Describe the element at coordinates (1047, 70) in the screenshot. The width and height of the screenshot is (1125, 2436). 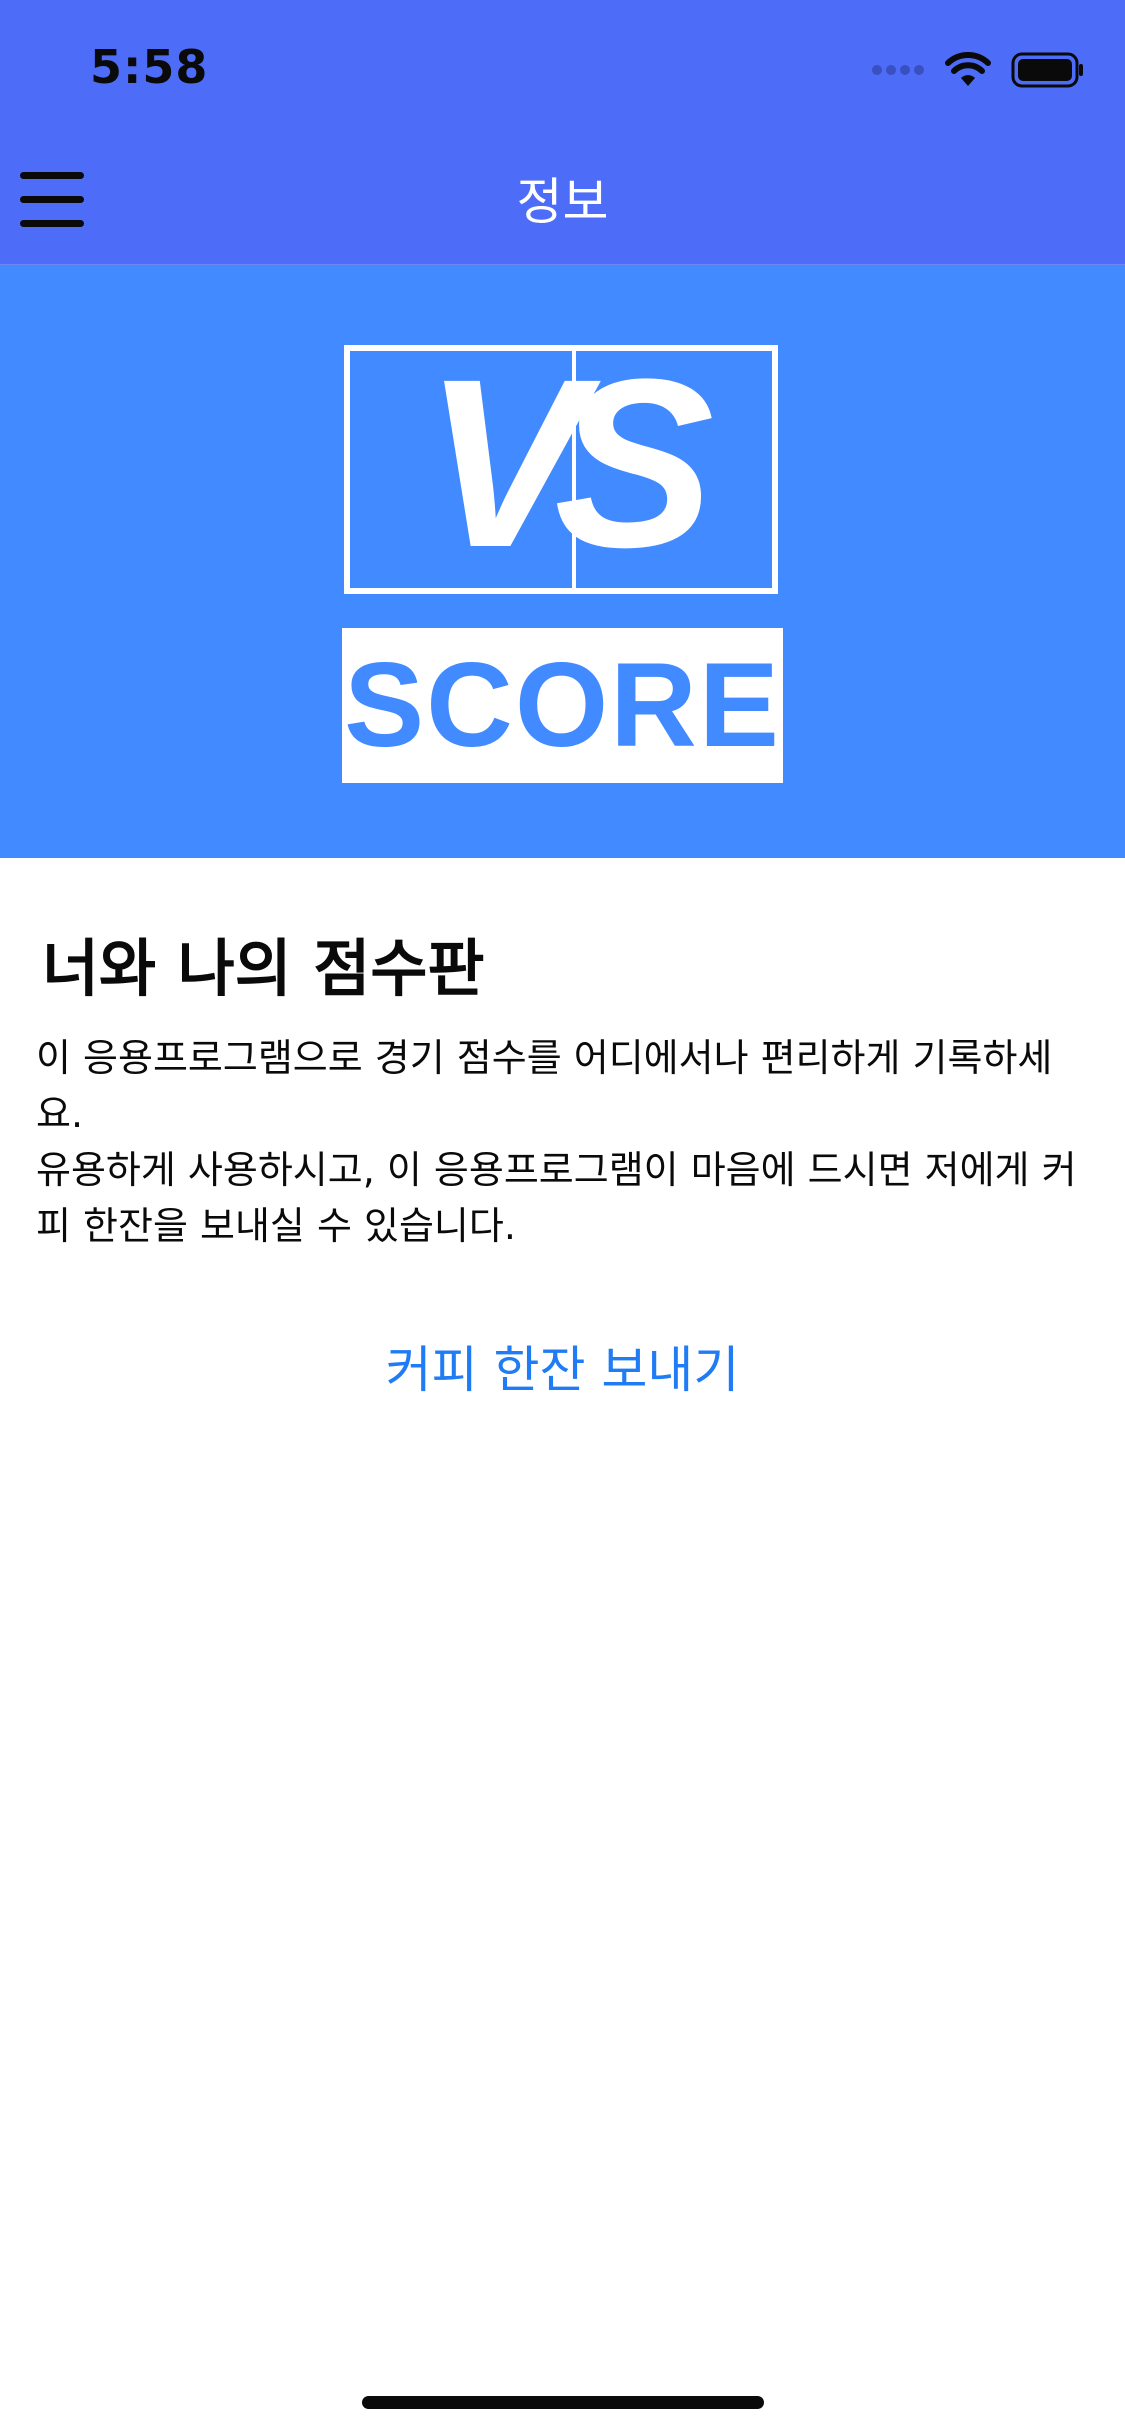
I see `battery-icon` at that location.